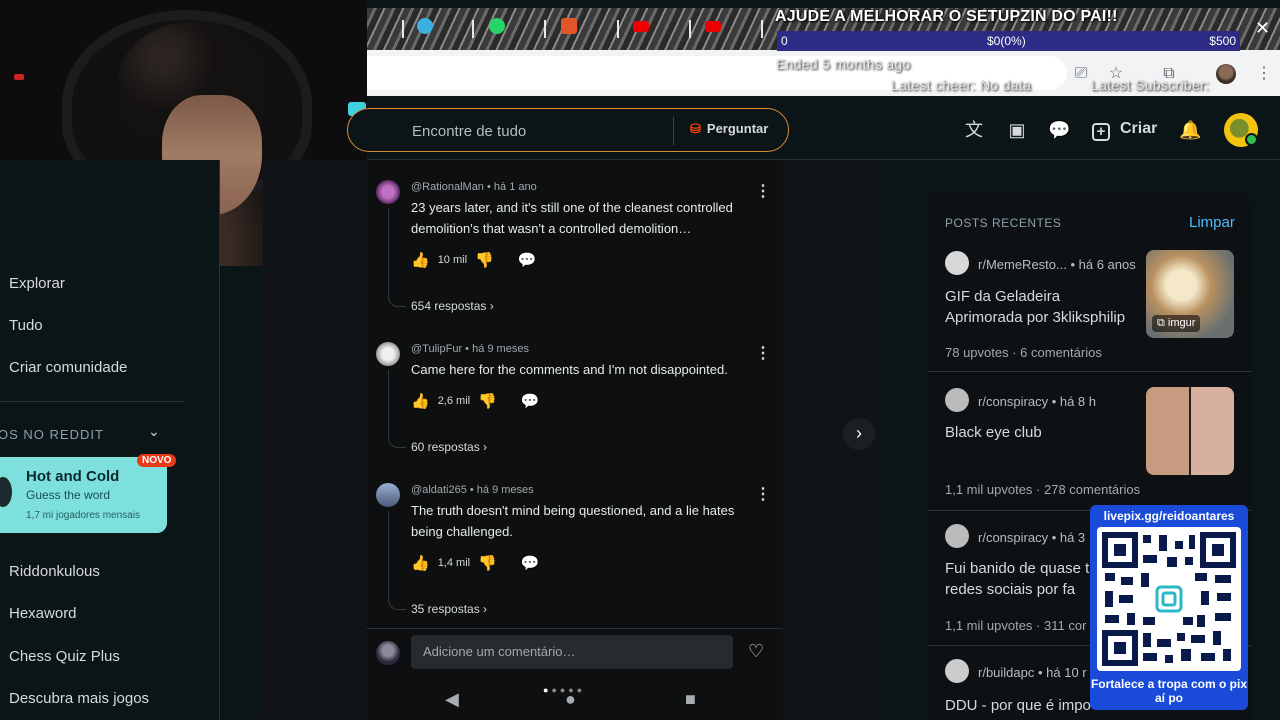  Describe the element at coordinates (64, 656) in the screenshot. I see `sidebar-game-chess-quiz-plus: Chess Quiz Plus` at that location.